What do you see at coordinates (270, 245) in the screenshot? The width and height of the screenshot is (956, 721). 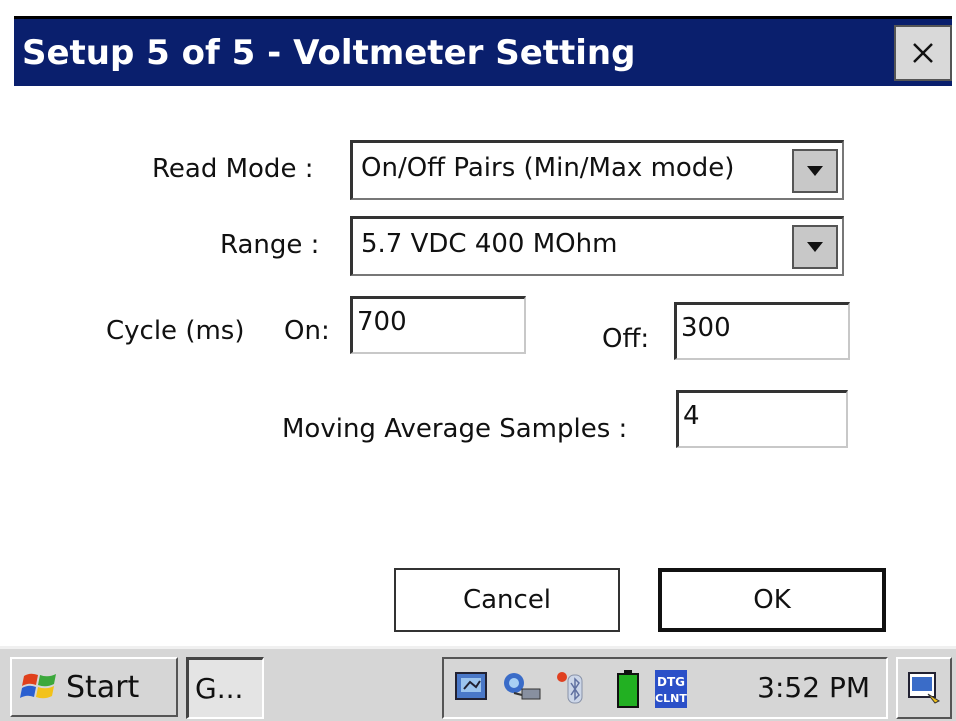 I see `range-label: Range :` at bounding box center [270, 245].